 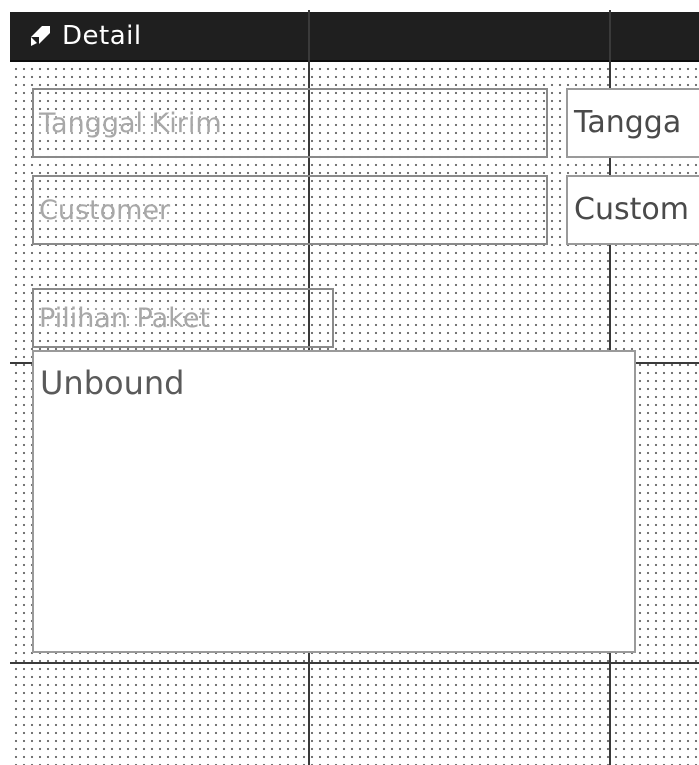 I want to click on tanggal-kirim-label: Tanggal Kirim, so click(x=290, y=123).